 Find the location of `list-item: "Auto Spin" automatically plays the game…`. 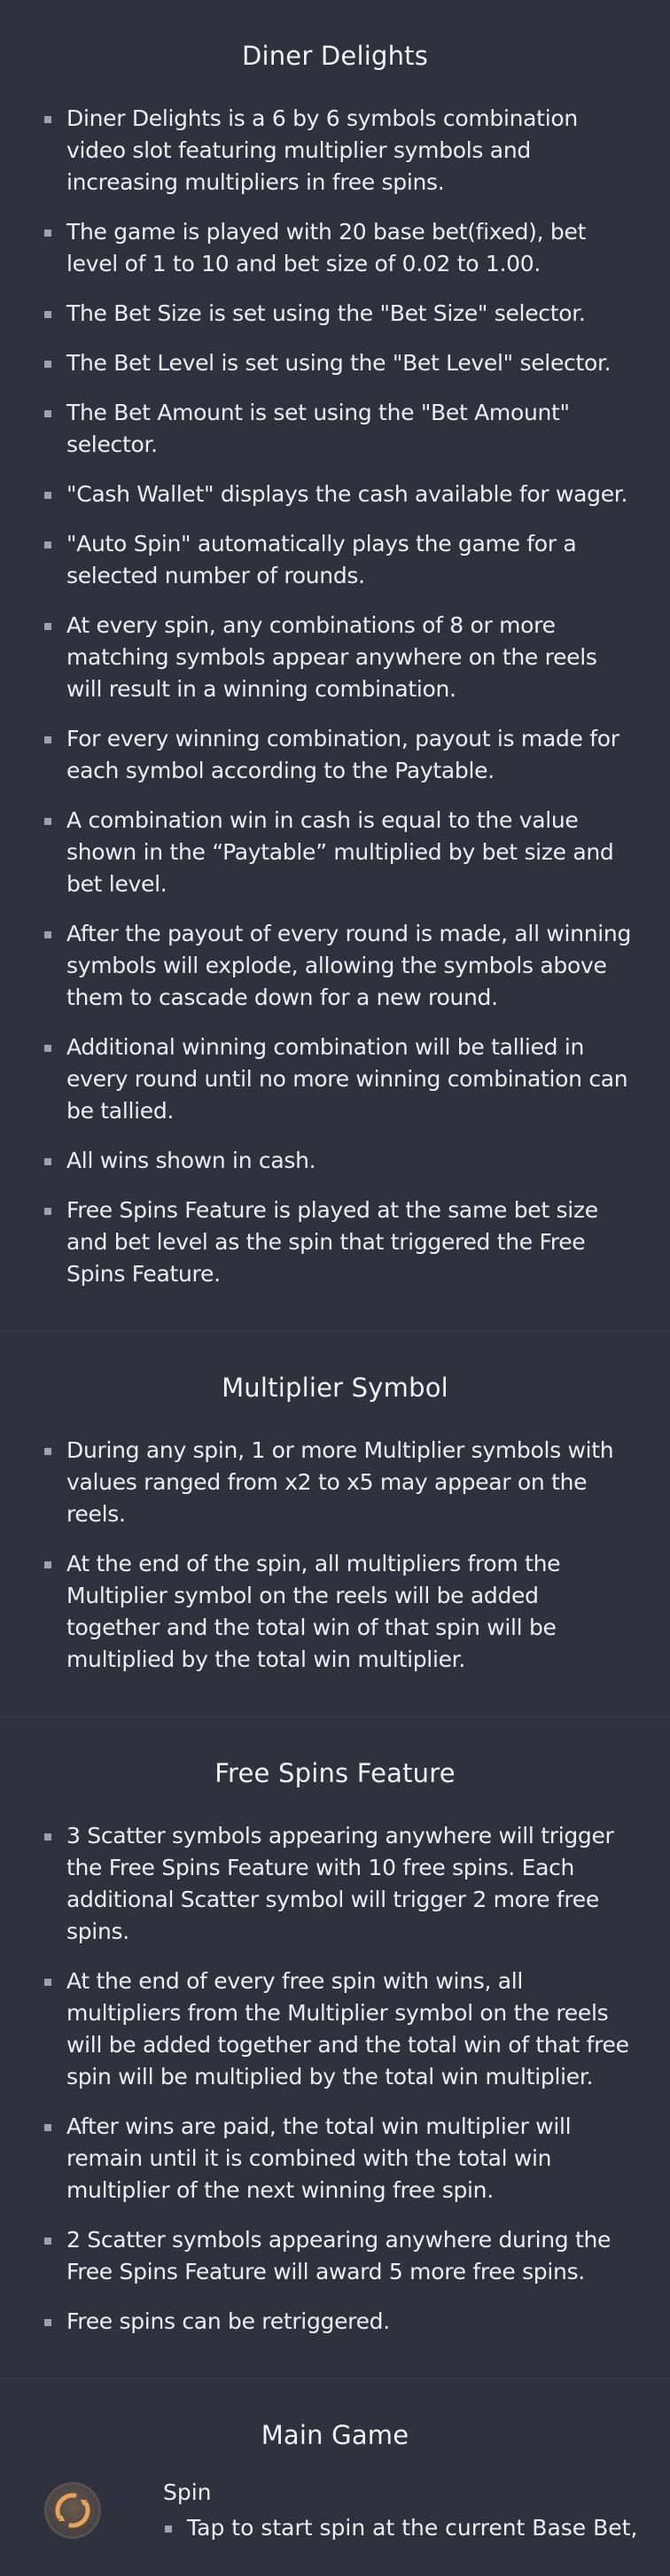

list-item: "Auto Spin" automatically plays the game… is located at coordinates (339, 560).